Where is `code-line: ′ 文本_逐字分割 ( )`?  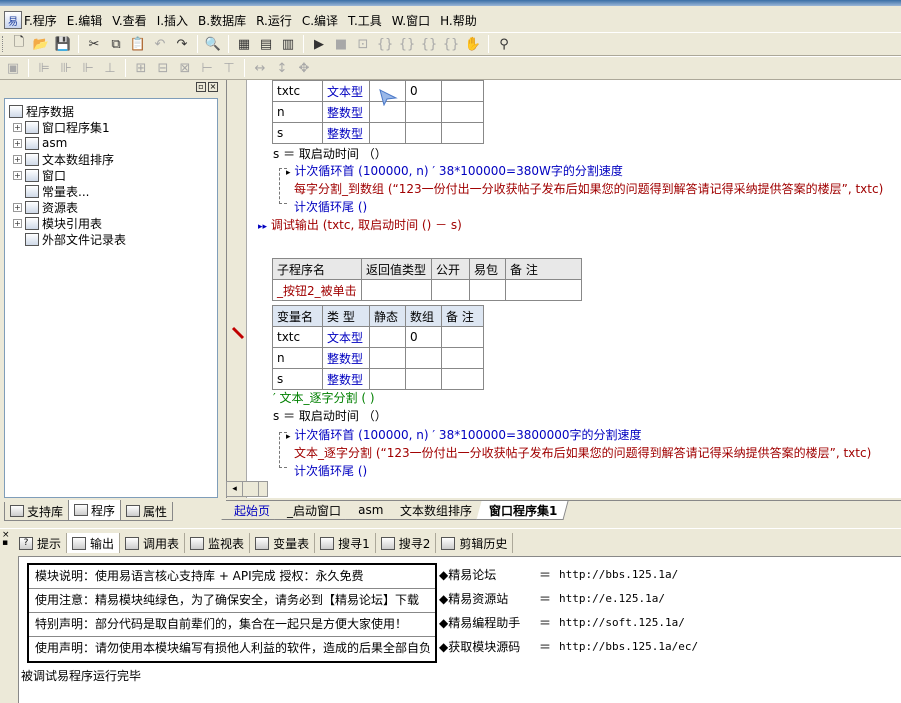 code-line: ′ 文本_逐字分割 ( ) is located at coordinates (324, 398).